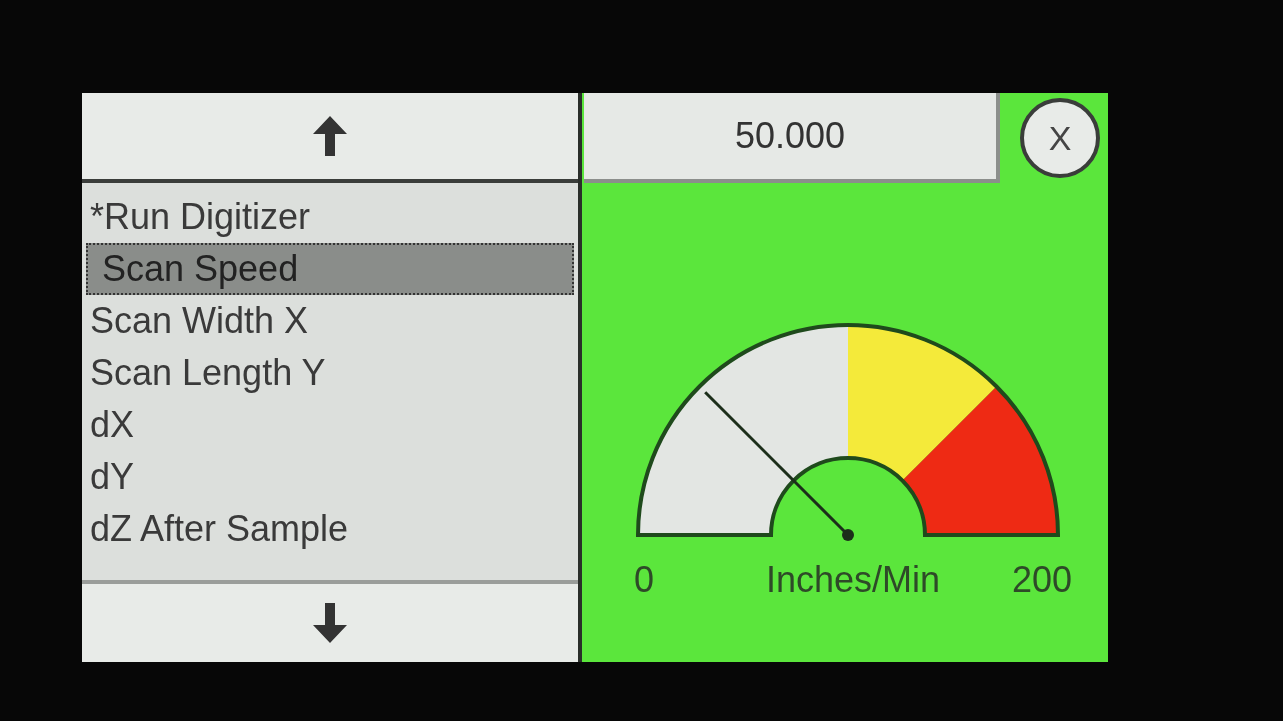  Describe the element at coordinates (792, 138) in the screenshot. I see `value-field: 50.000` at that location.